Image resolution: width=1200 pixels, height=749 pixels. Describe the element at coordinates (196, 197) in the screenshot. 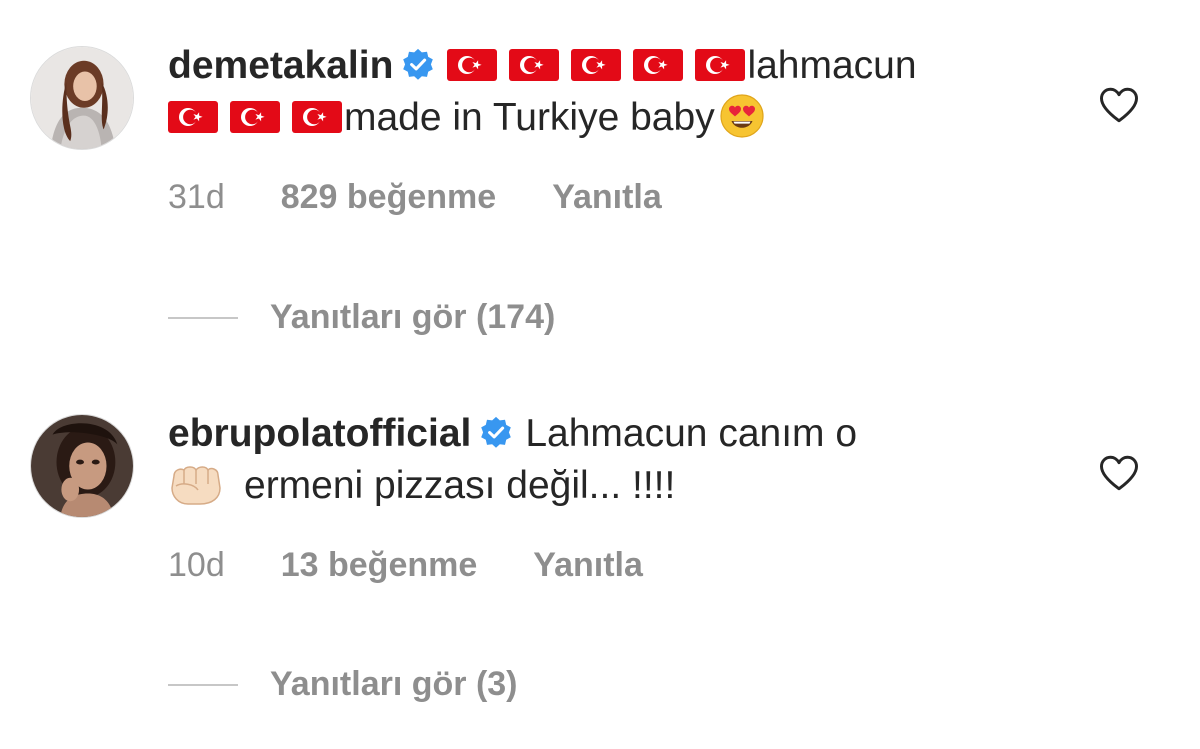

I see `comment-time: 31d` at that location.